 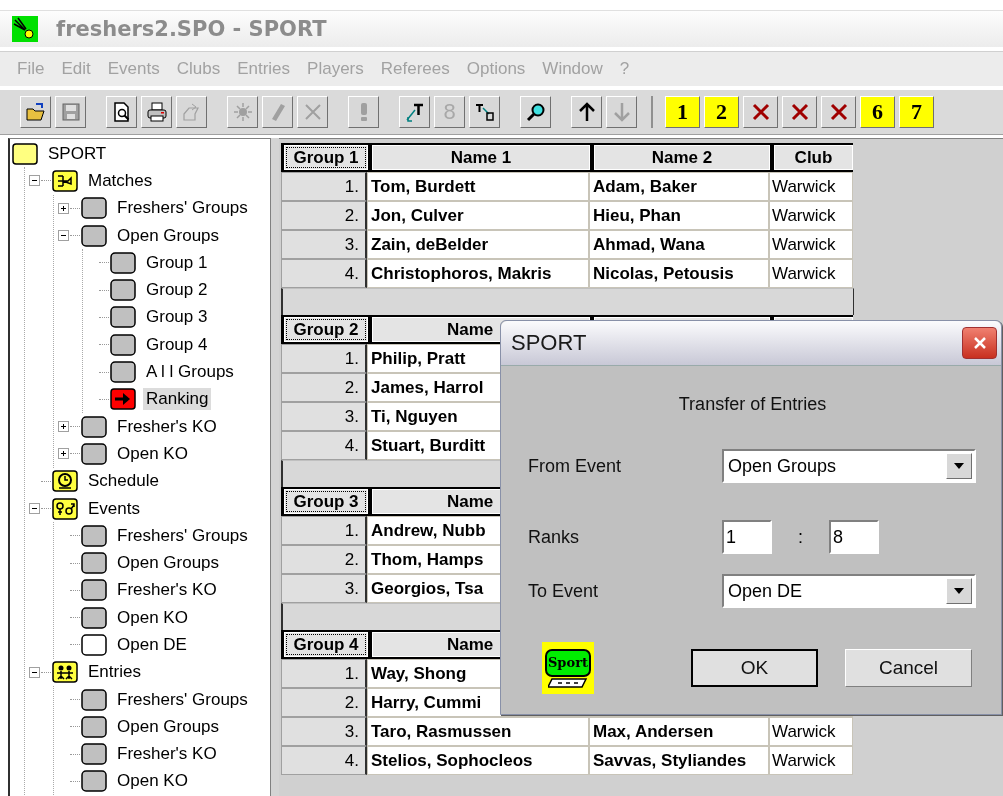 I want to click on close-button, so click(x=979, y=343).